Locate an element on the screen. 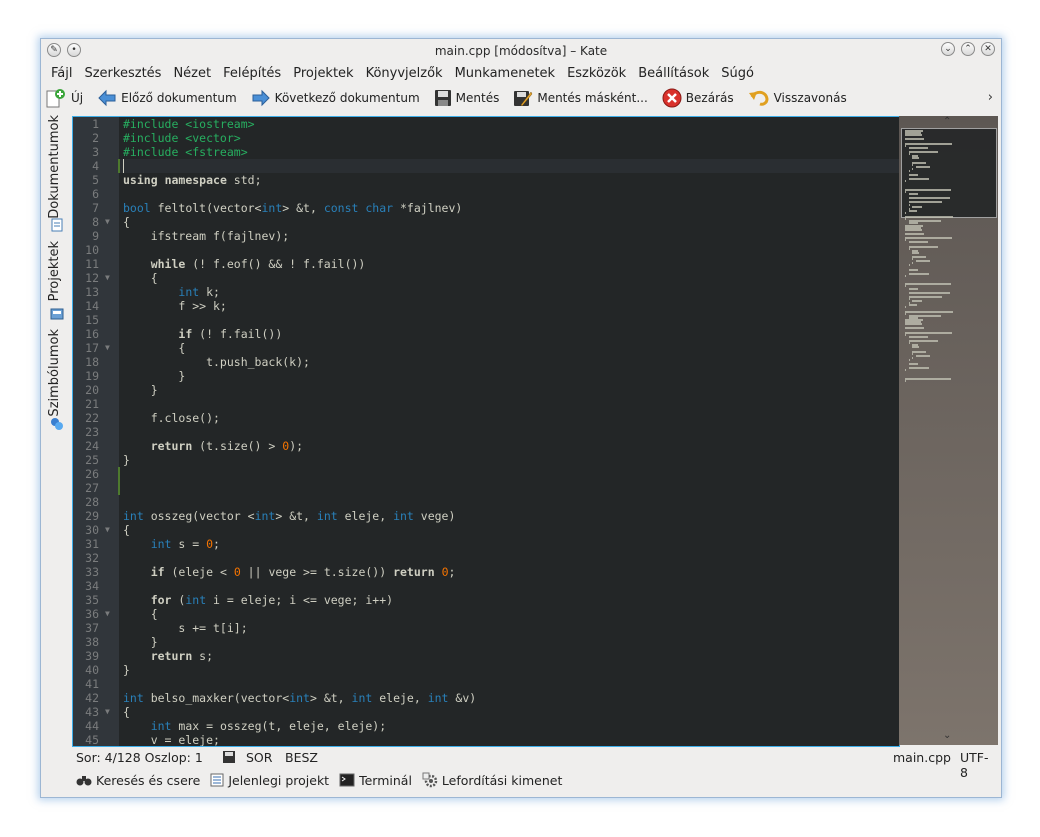 The image size is (1040, 837). code-line: 44 int max = osszeg(t, eleje, eleje); is located at coordinates (486, 726).